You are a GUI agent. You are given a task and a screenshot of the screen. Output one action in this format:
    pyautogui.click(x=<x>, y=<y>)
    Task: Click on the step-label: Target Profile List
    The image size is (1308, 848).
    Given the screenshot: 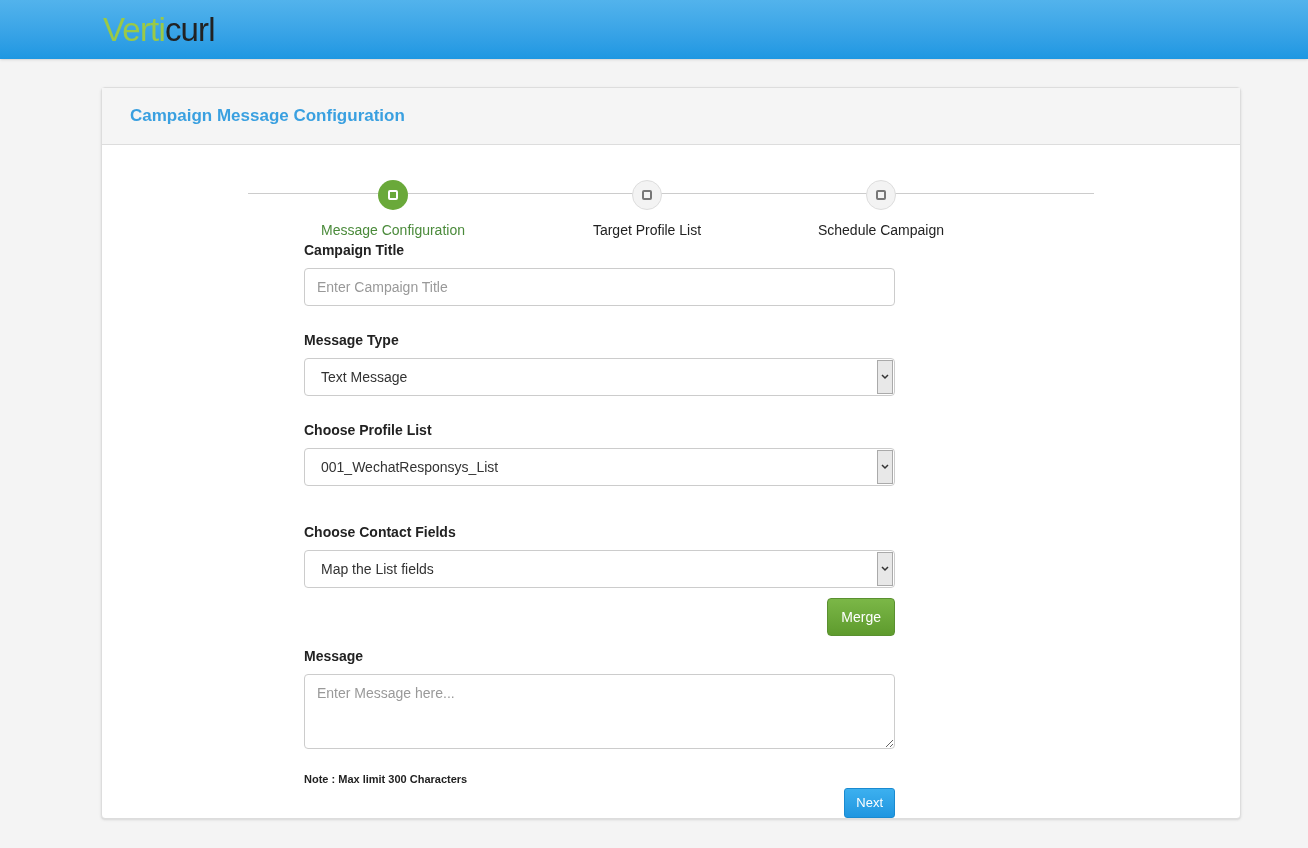 What is the action you would take?
    pyautogui.click(x=647, y=230)
    